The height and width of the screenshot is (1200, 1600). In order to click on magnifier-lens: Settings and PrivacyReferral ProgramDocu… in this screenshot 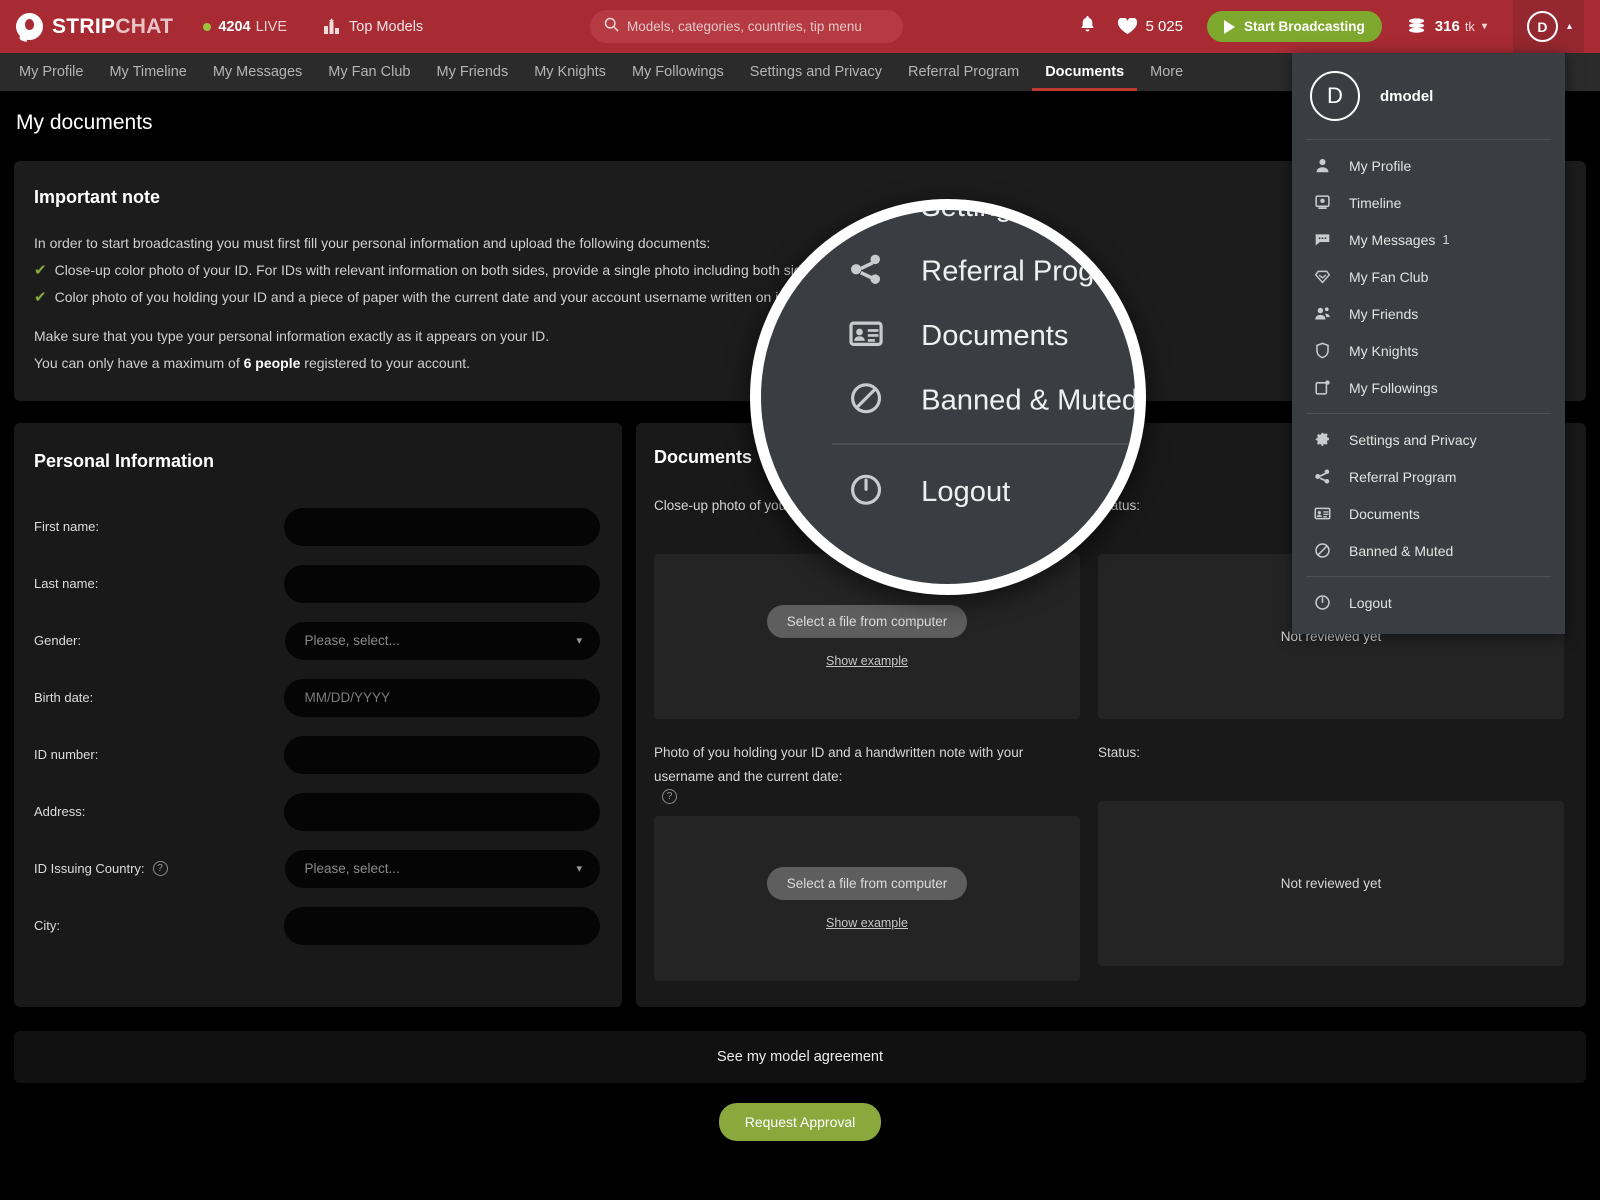, I will do `click(948, 397)`.